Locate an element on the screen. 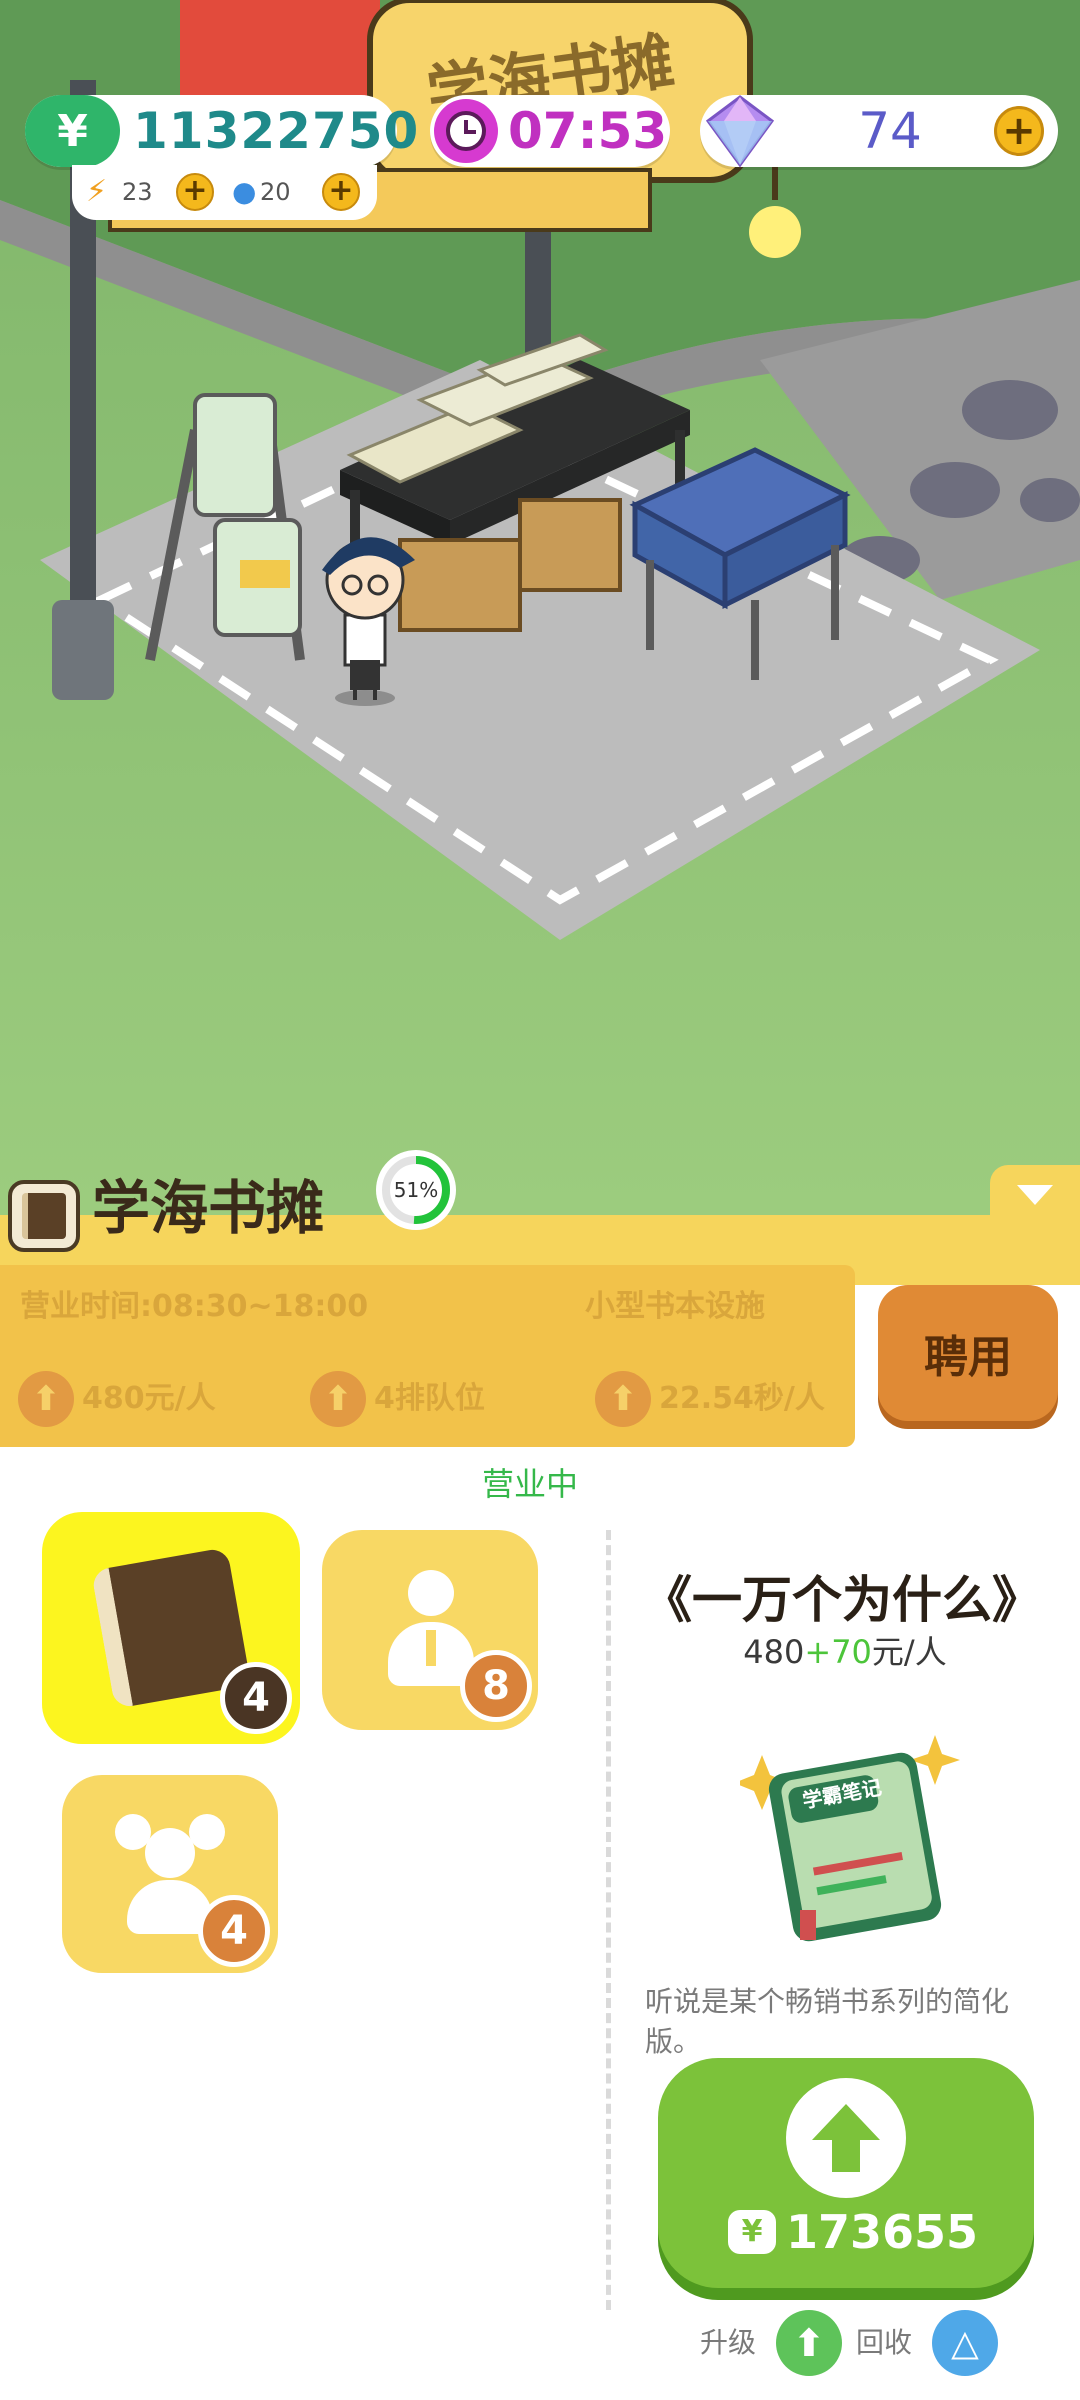 The height and width of the screenshot is (2400, 1080). recycle-icon: △ is located at coordinates (965, 2343).